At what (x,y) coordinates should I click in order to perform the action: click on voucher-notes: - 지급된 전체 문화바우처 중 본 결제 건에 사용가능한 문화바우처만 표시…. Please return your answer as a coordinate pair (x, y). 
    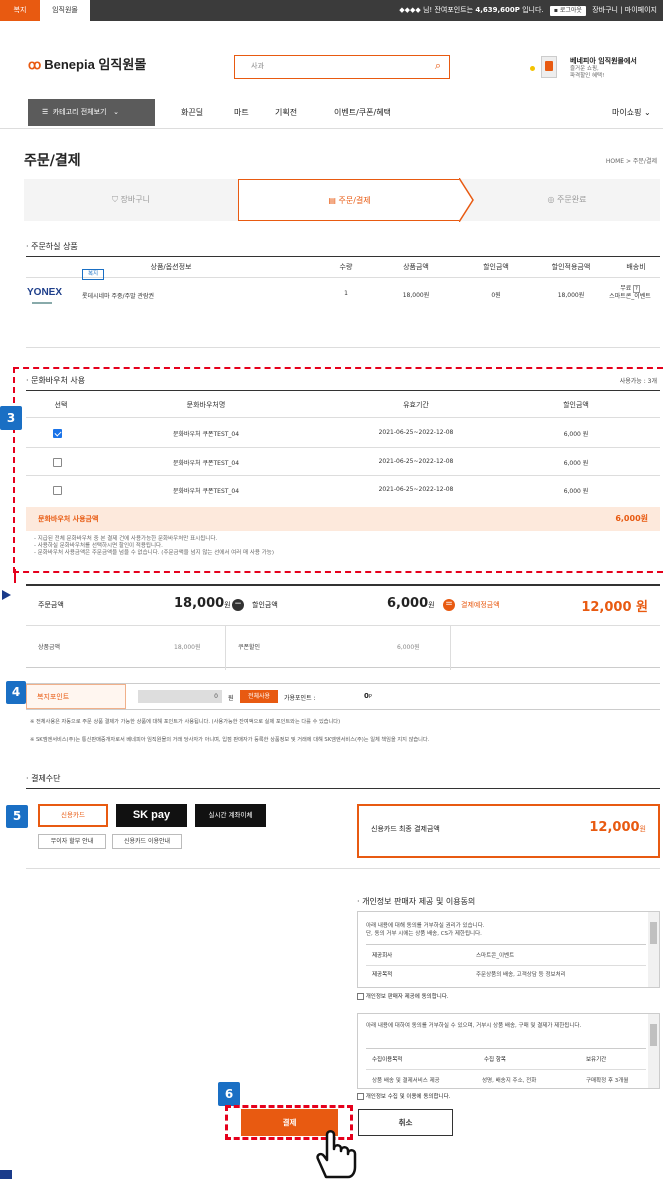
    Looking at the image, I should click on (154, 546).